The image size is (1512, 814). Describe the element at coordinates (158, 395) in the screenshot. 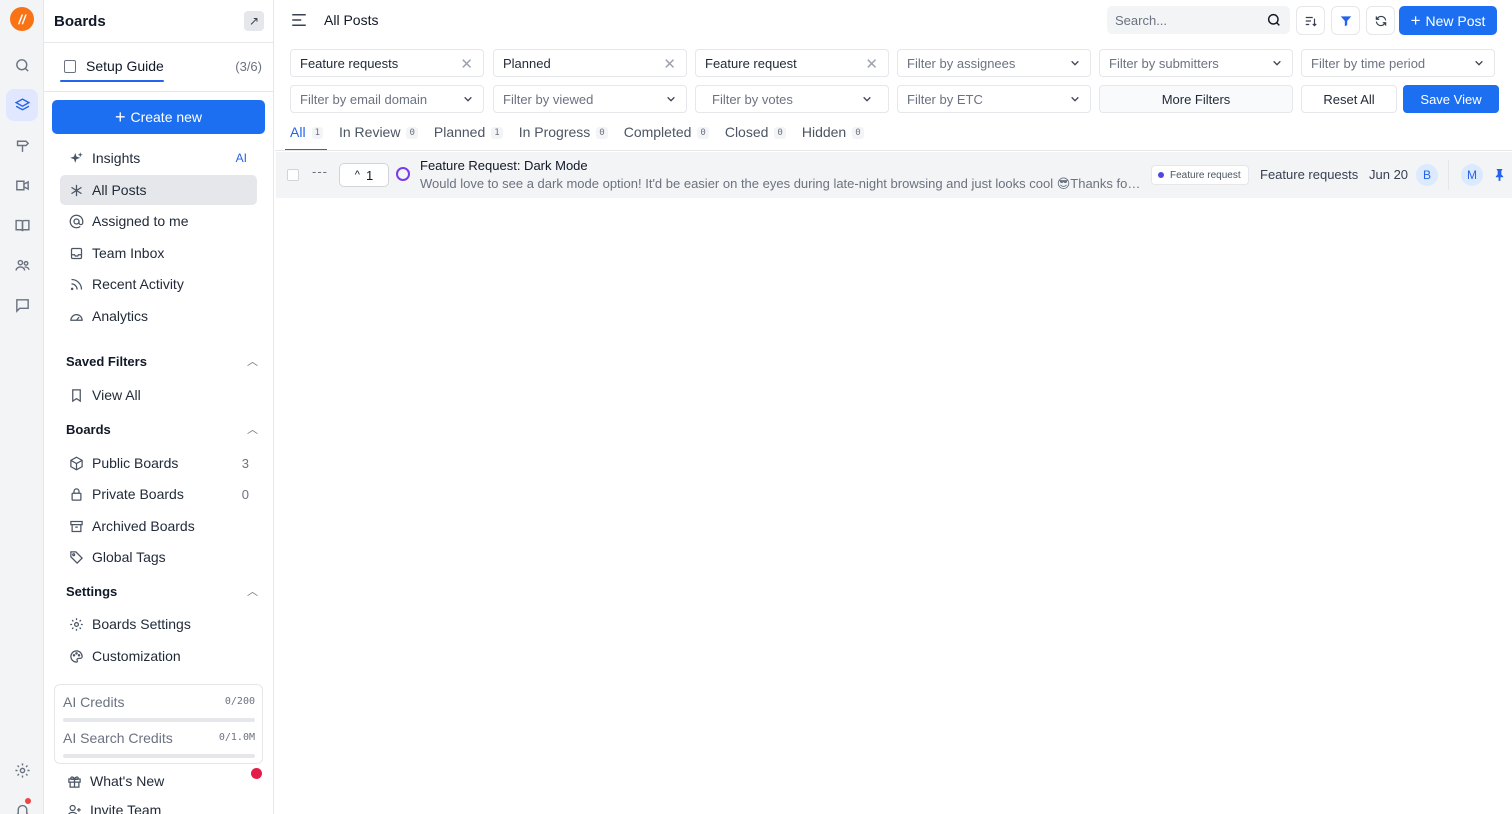

I see `sidebar-item-view-all: View All` at that location.